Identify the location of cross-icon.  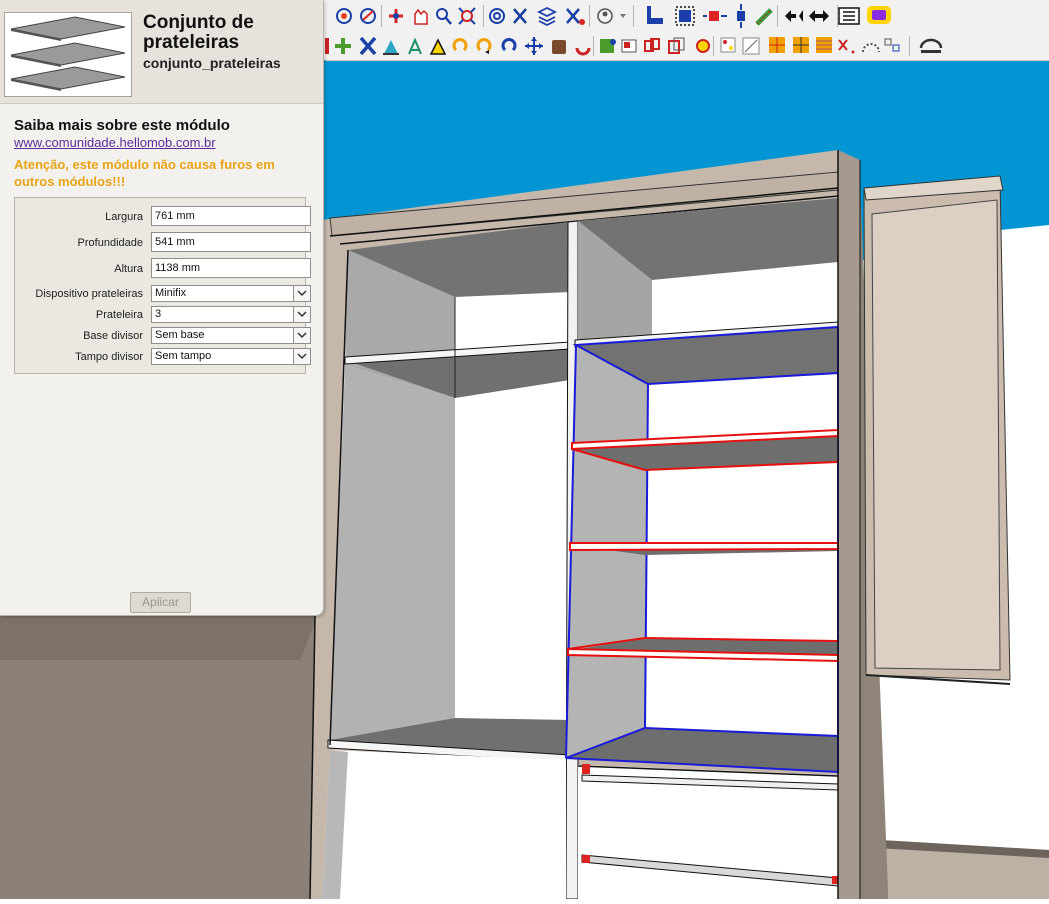
(368, 46).